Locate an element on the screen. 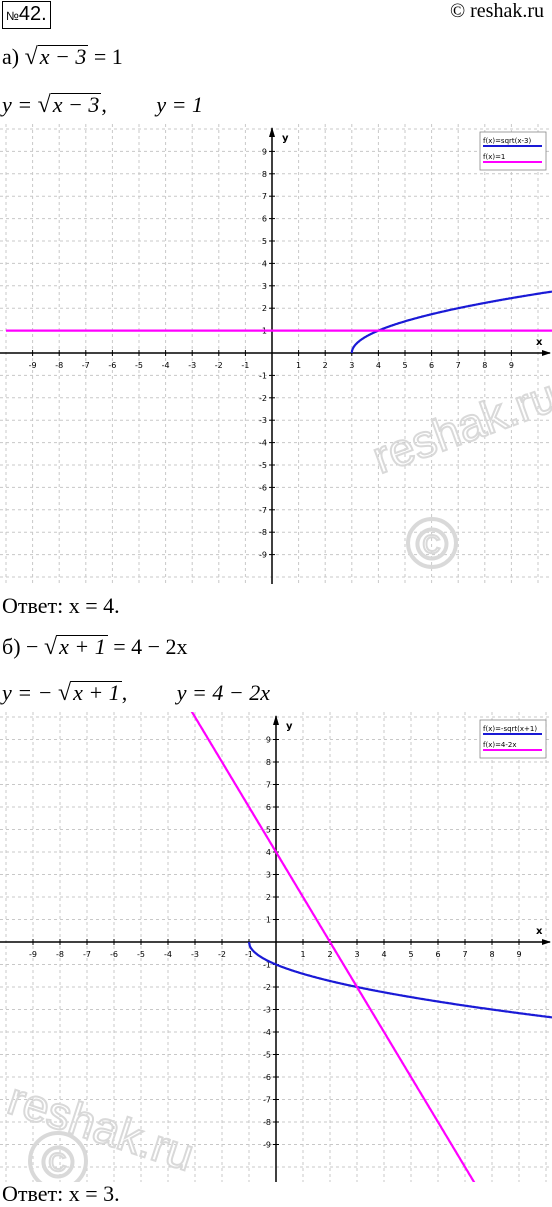  part-a-answer: Ответ: x = 4. is located at coordinates (61, 605).